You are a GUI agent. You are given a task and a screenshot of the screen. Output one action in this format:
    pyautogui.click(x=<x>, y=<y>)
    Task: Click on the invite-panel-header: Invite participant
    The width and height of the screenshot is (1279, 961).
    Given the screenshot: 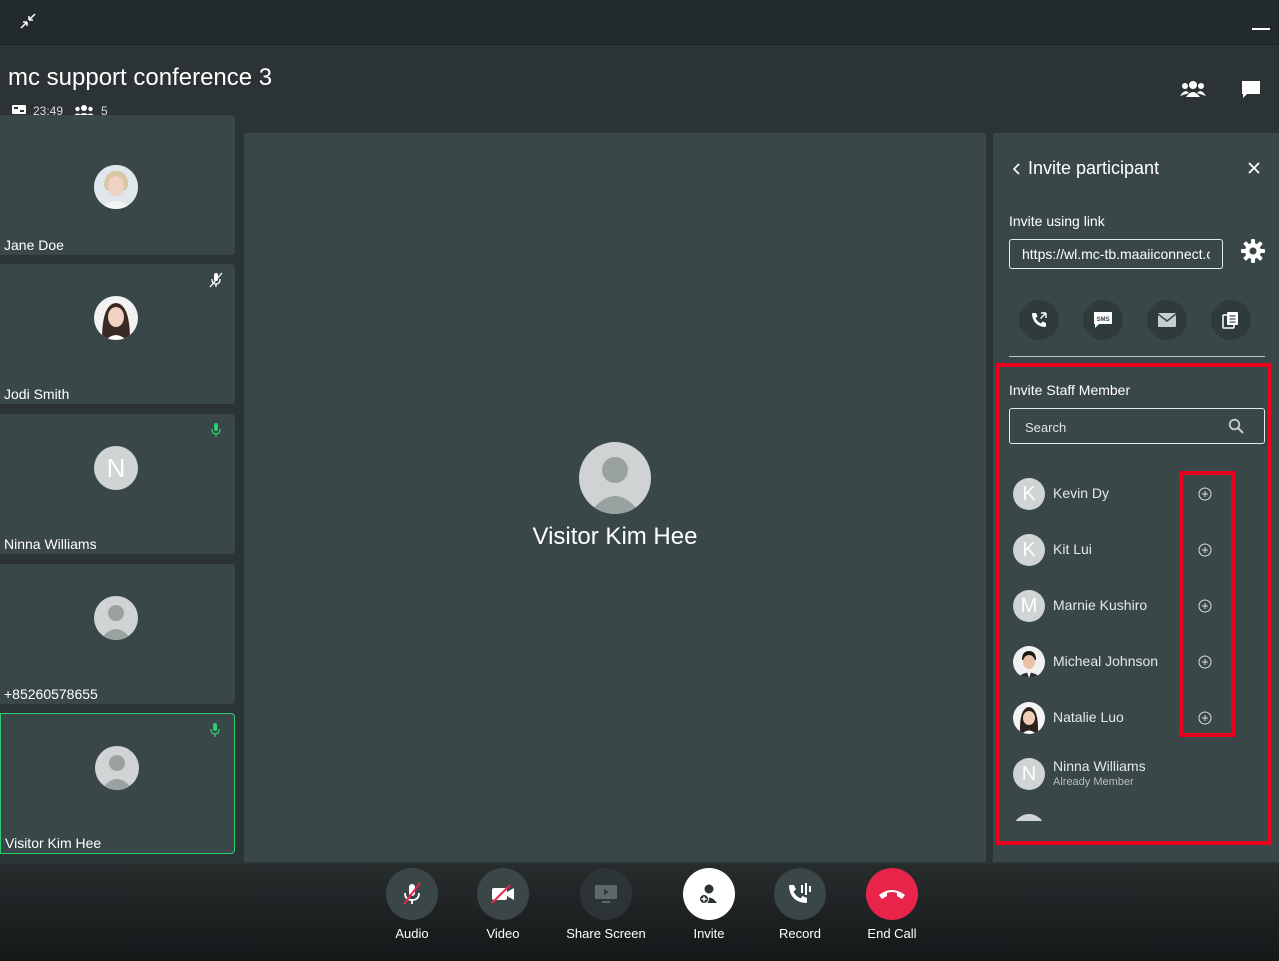 What is the action you would take?
    pyautogui.click(x=1085, y=168)
    